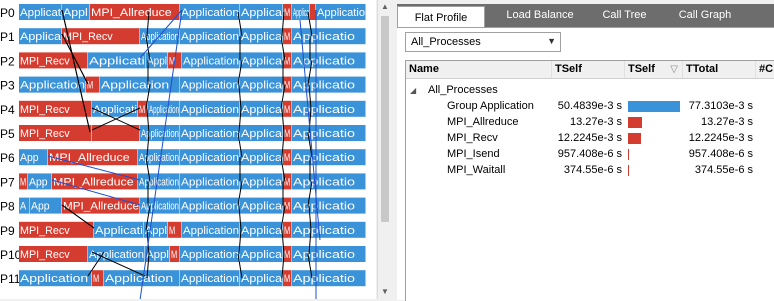 The width and height of the screenshot is (774, 301). Describe the element at coordinates (385, 7) in the screenshot. I see `scroll-up-arrow-icon: ▲` at that location.